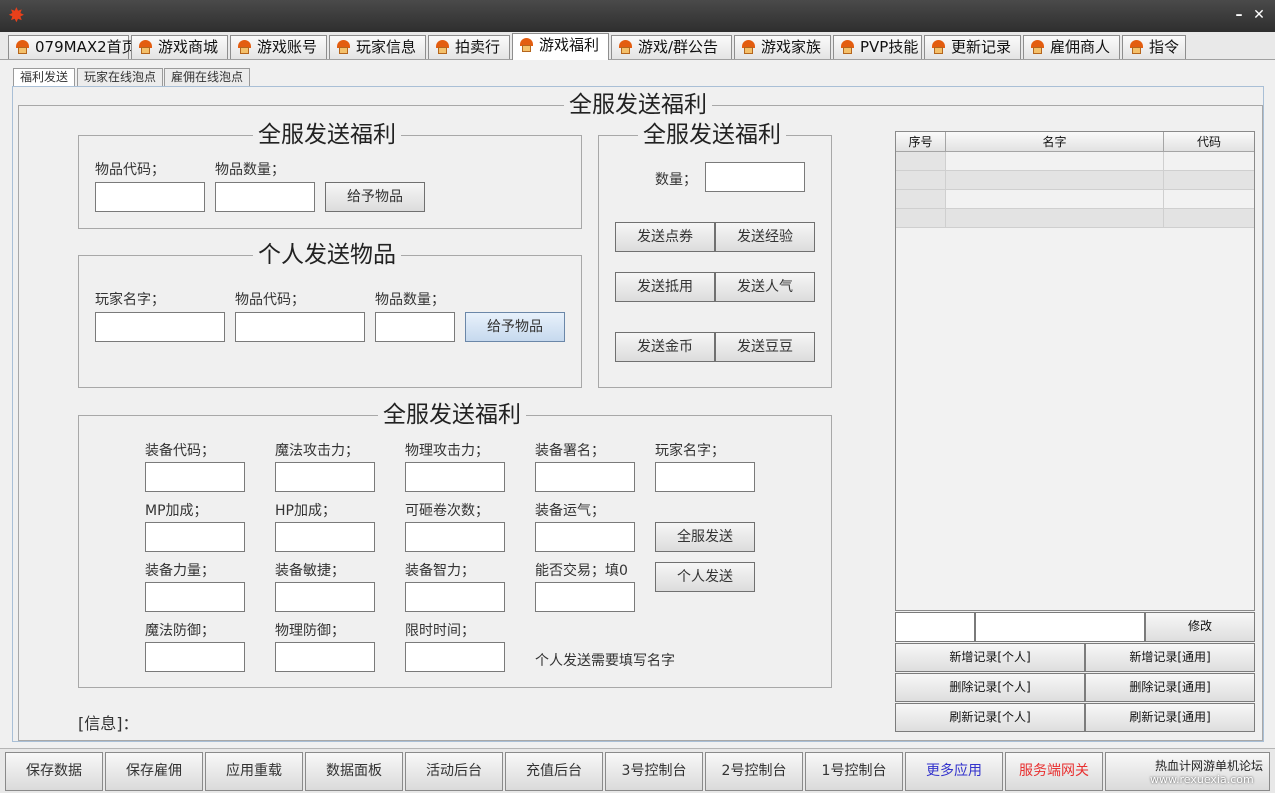 Image resolution: width=1275 pixels, height=793 pixels. What do you see at coordinates (195, 597) in the screenshot?
I see `equip-str-input` at bounding box center [195, 597].